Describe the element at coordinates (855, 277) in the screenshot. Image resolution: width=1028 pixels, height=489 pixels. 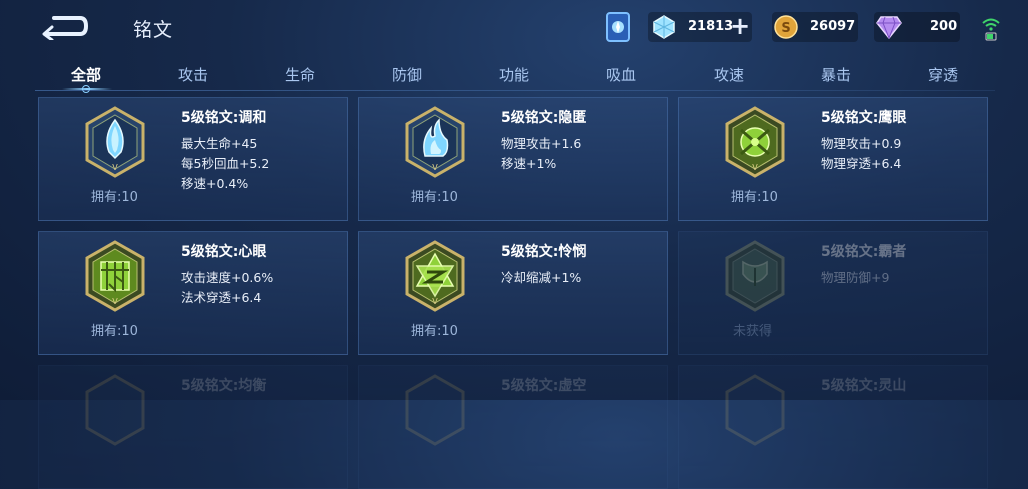
I see `rune-stat: 物理防御+9` at that location.